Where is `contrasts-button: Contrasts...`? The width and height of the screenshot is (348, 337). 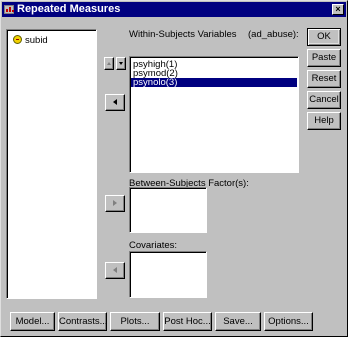 contrasts-button: Contrasts... is located at coordinates (83, 321).